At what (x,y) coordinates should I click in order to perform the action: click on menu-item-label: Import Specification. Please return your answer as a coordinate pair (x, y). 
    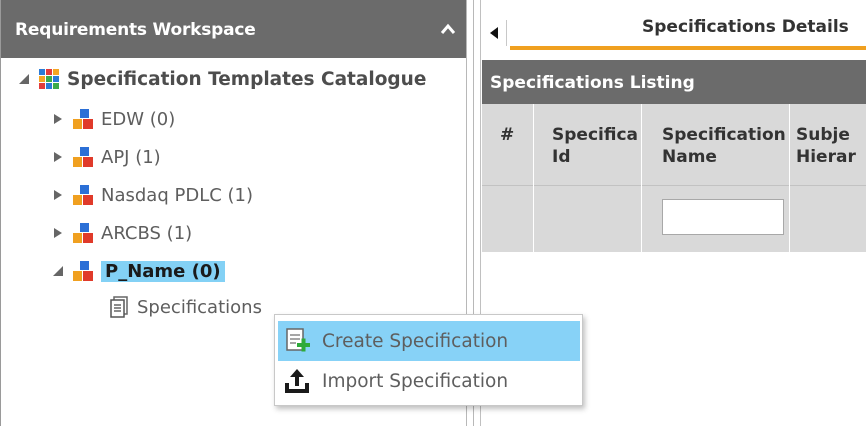
    Looking at the image, I should click on (415, 381).